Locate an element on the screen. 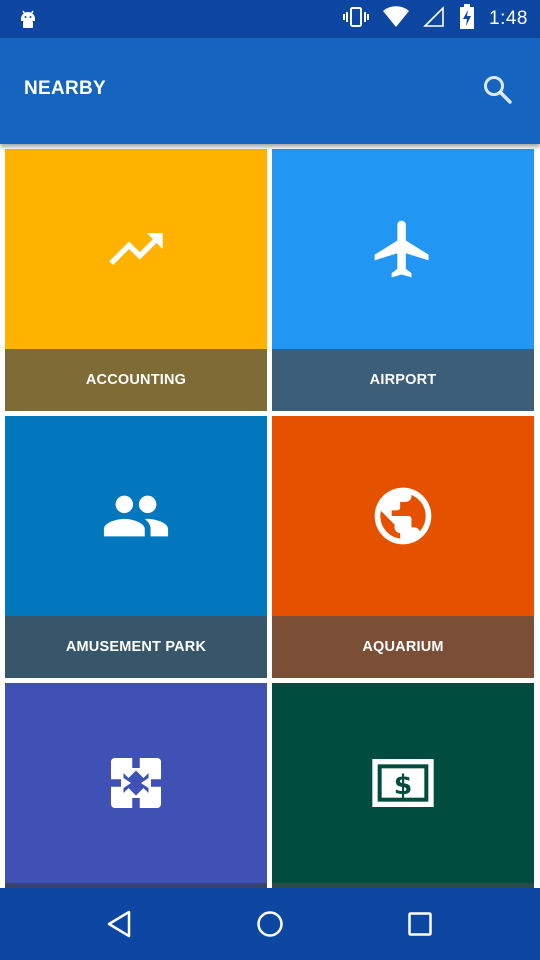  tile-item-6: $ is located at coordinates (403, 785).